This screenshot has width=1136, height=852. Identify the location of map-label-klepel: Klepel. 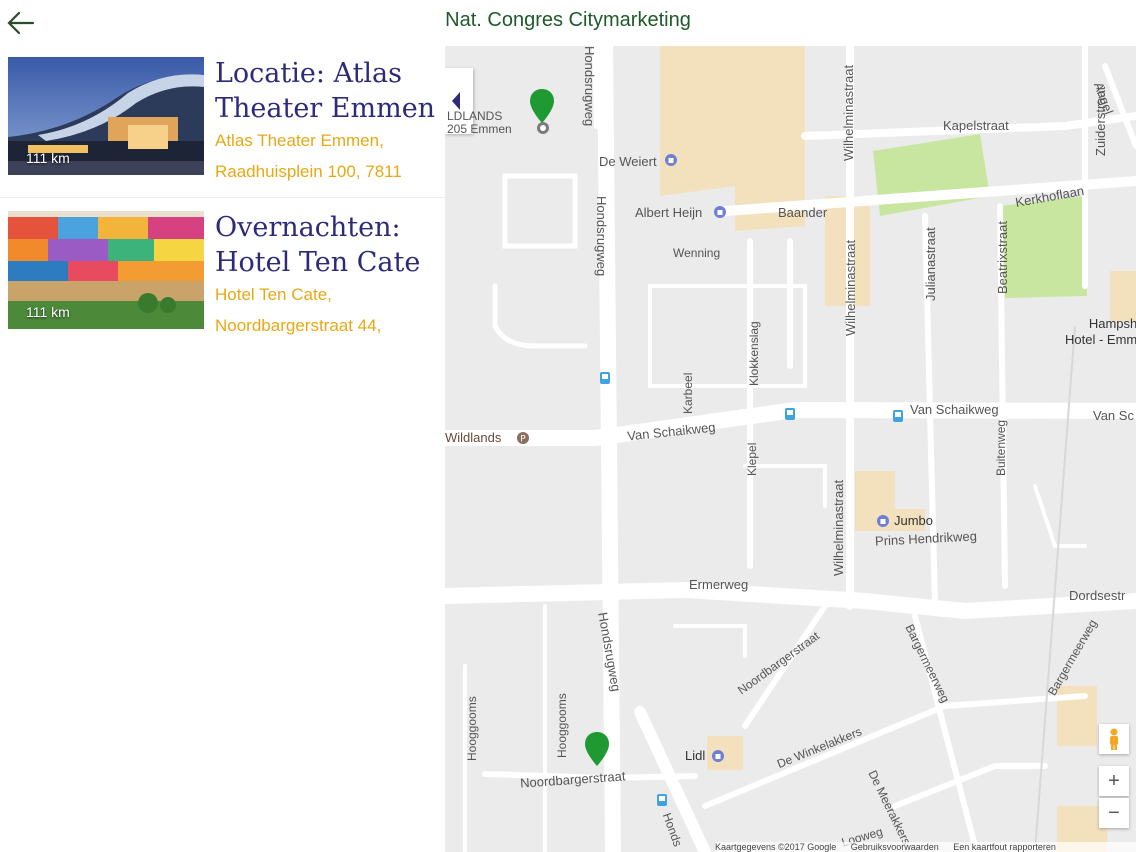
(752, 459).